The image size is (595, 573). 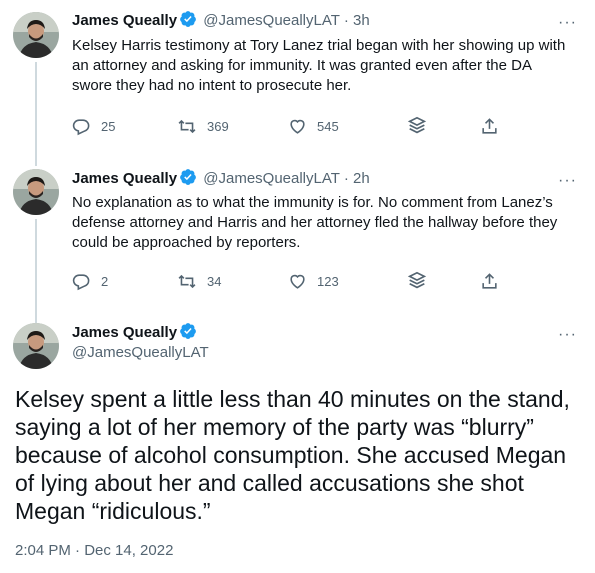 What do you see at coordinates (108, 126) in the screenshot?
I see `reply-count: 25` at bounding box center [108, 126].